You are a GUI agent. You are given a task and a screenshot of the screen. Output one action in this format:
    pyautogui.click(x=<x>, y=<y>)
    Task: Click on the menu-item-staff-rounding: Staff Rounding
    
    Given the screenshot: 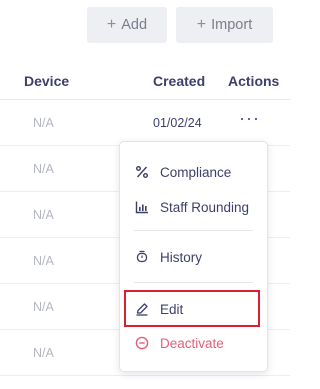 What is the action you would take?
    pyautogui.click(x=191, y=207)
    